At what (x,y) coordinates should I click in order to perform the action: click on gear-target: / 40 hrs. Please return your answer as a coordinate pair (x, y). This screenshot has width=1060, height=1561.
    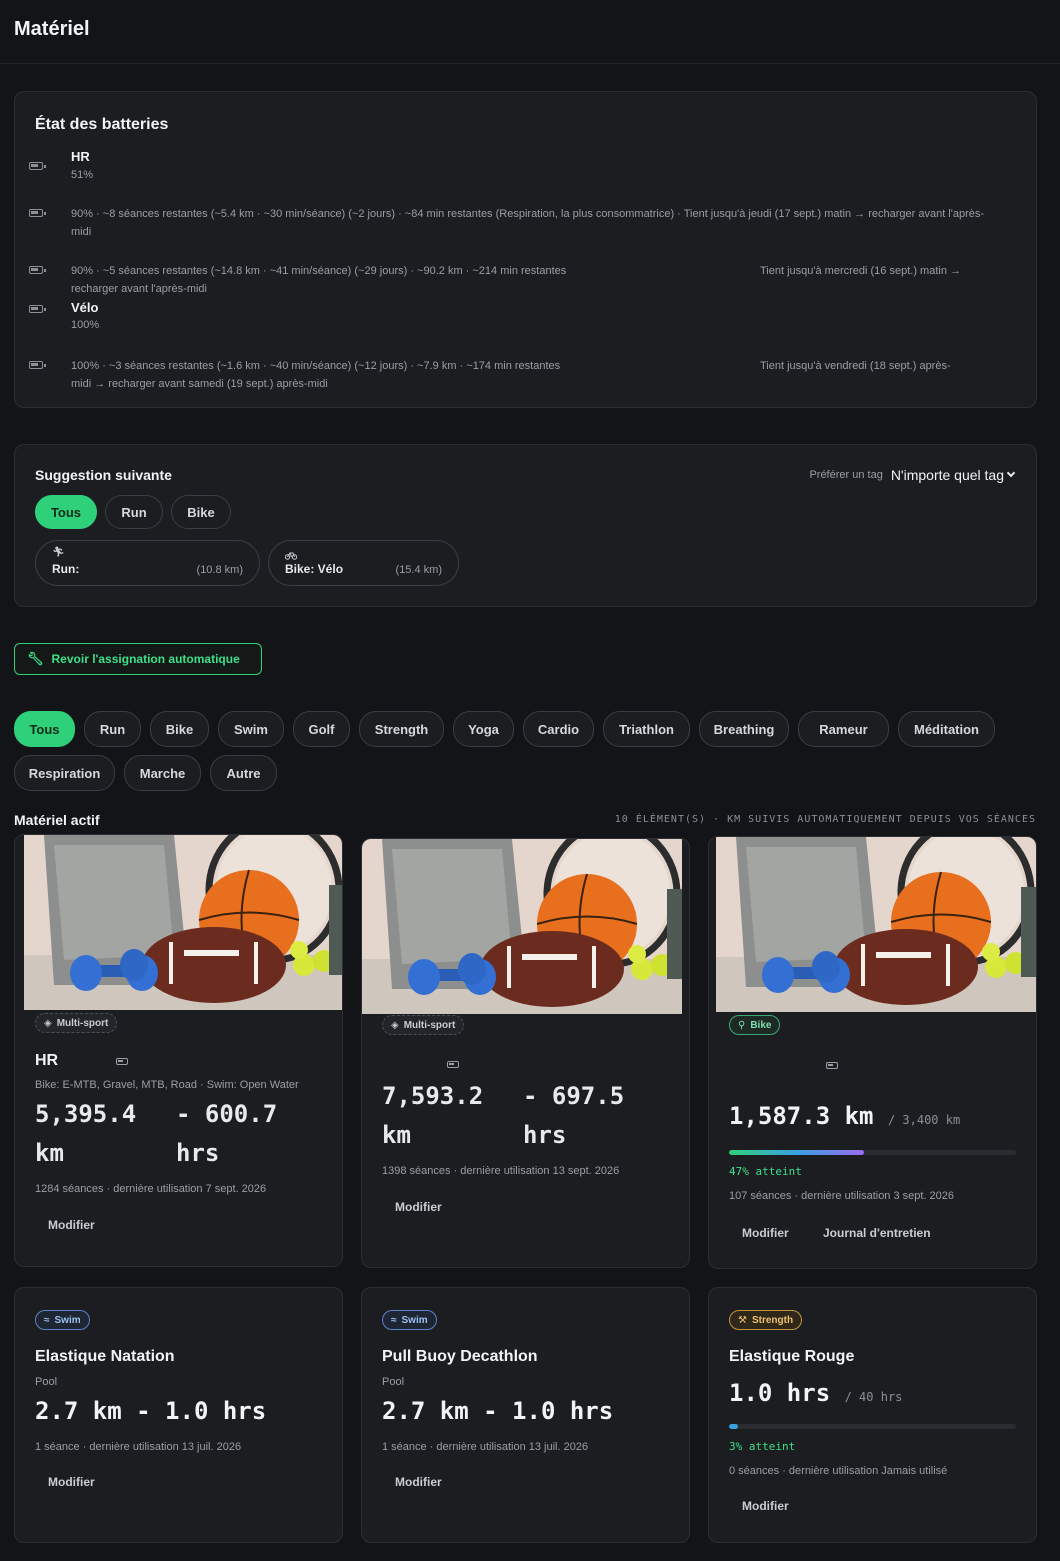
    Looking at the image, I should click on (873, 1397).